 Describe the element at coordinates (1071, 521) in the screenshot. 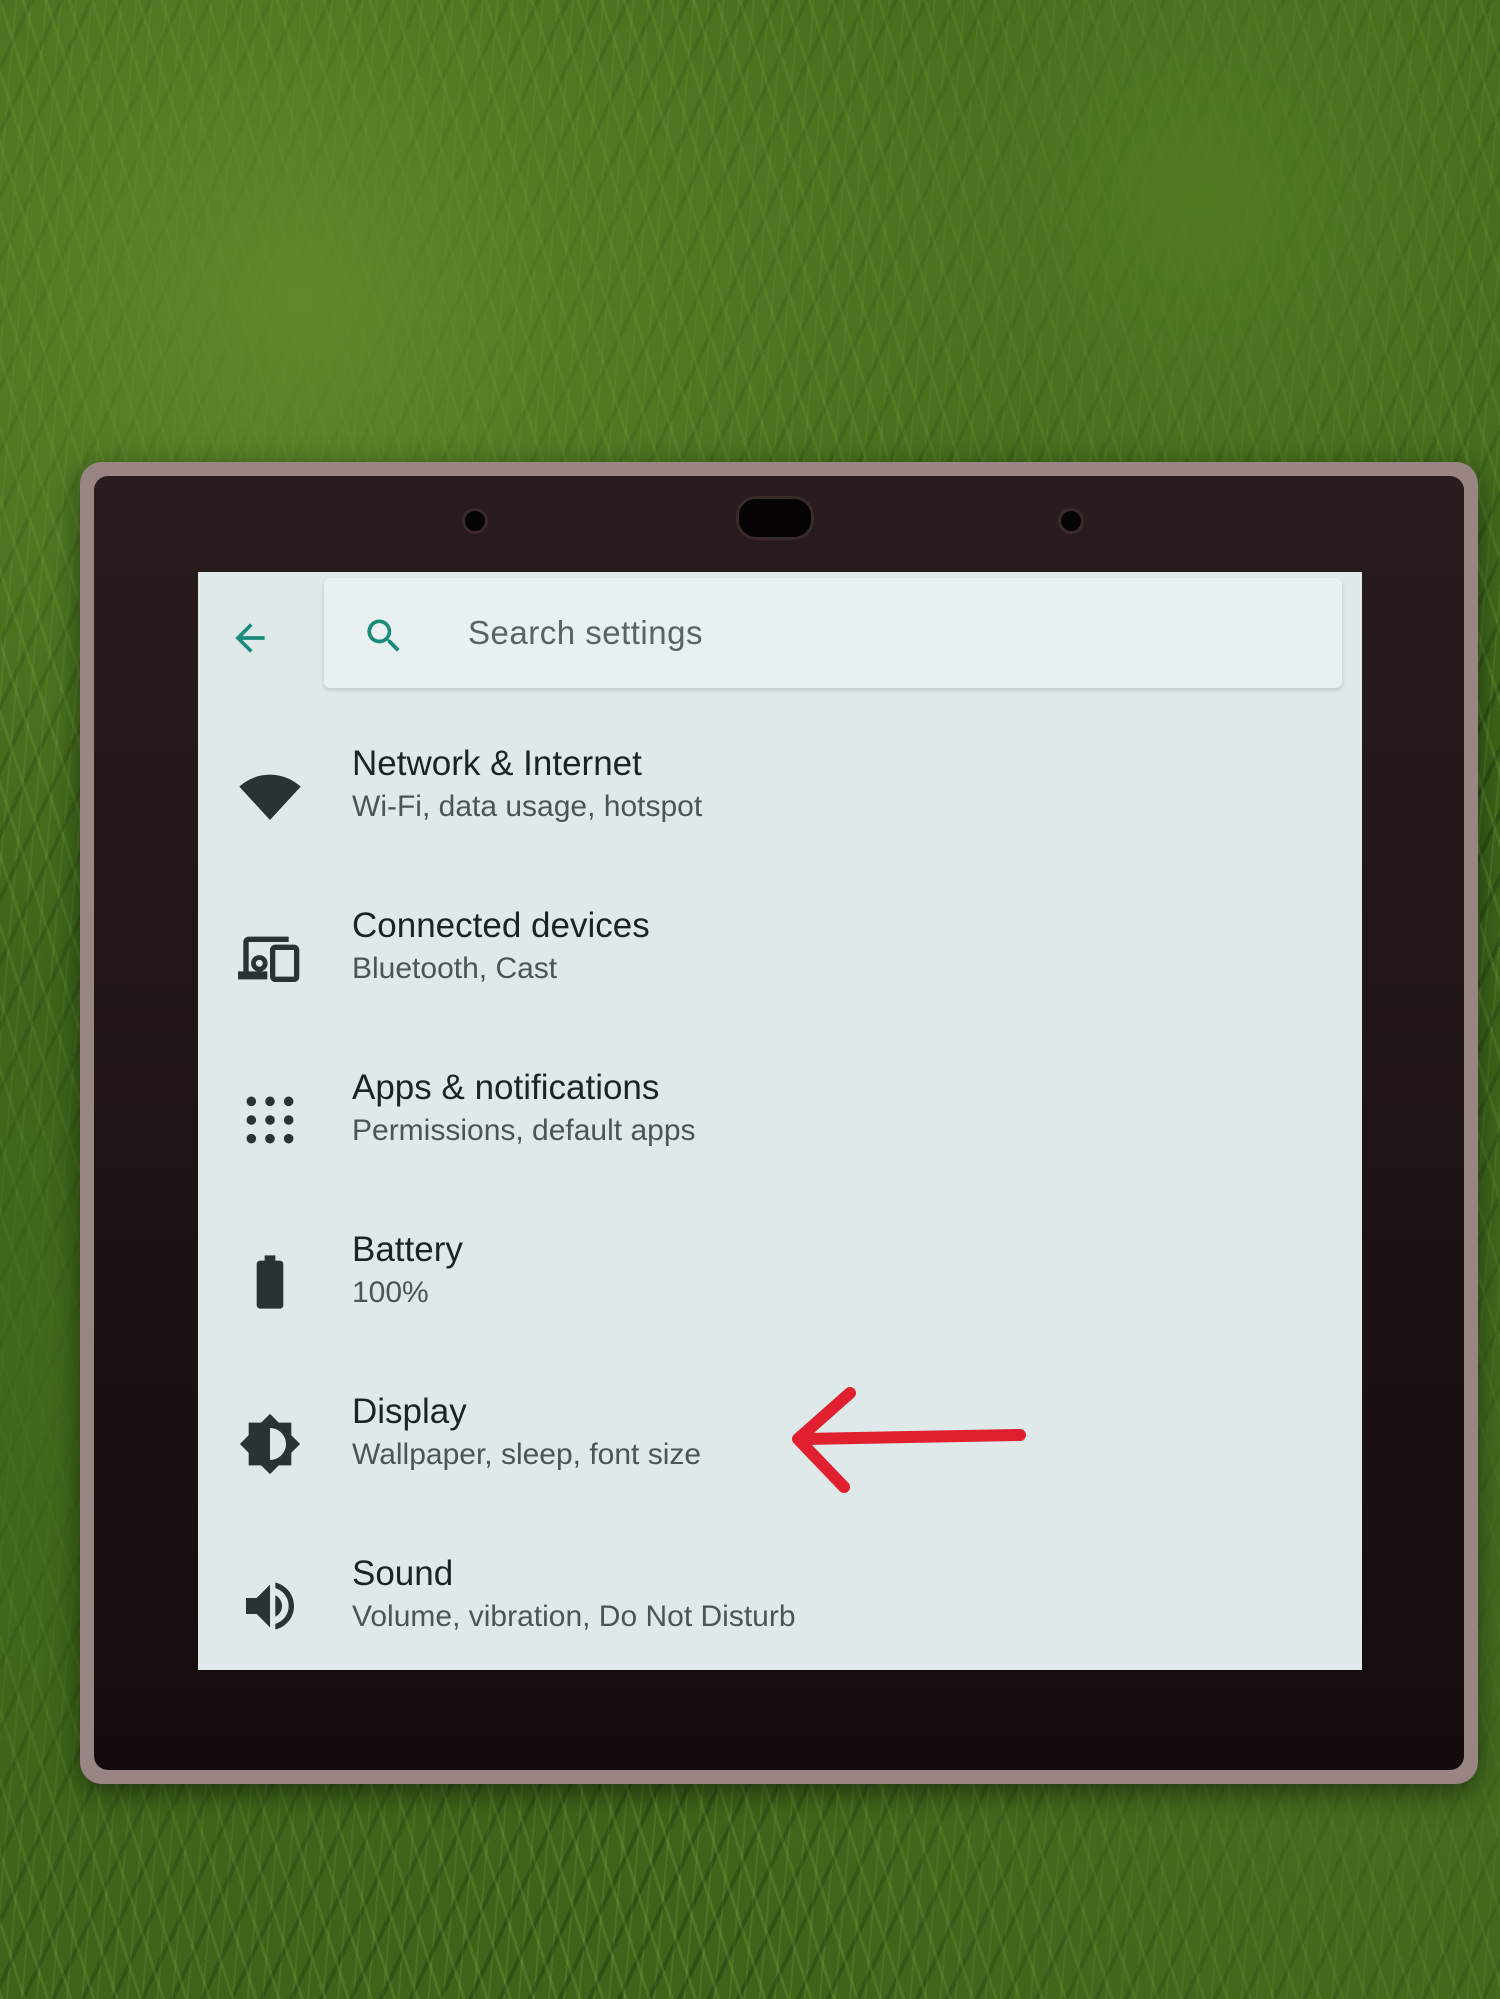

I see `sensor-right` at that location.